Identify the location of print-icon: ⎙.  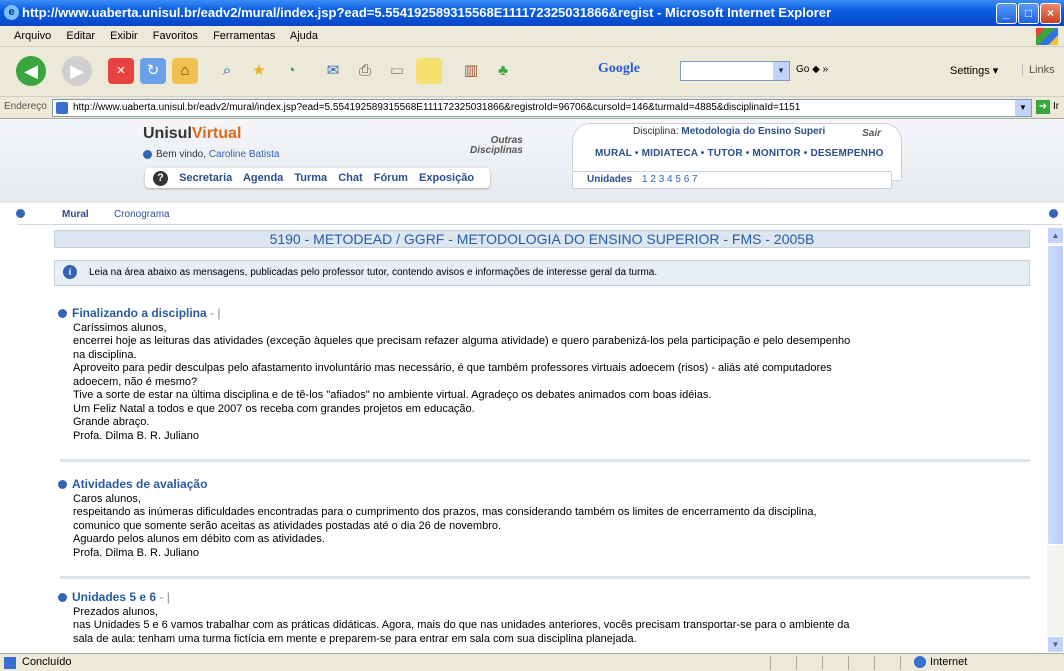
(365, 71).